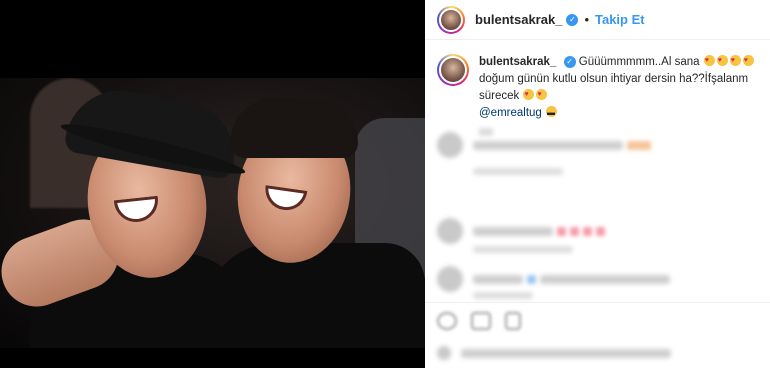  What do you see at coordinates (453, 70) in the screenshot?
I see `caption-avatar` at bounding box center [453, 70].